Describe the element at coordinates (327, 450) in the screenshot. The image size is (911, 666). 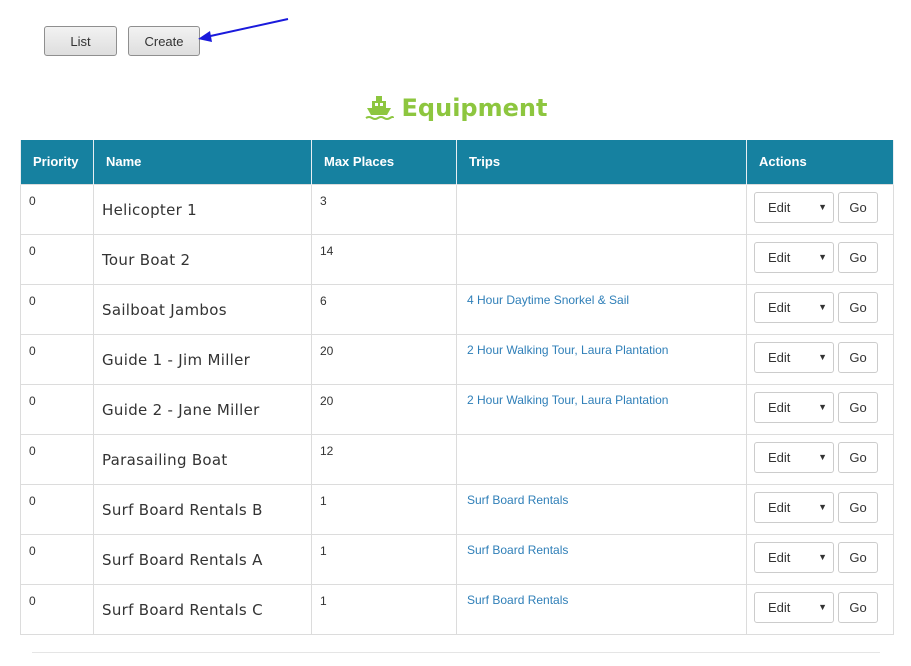
I see `max-places-value: 12` at that location.